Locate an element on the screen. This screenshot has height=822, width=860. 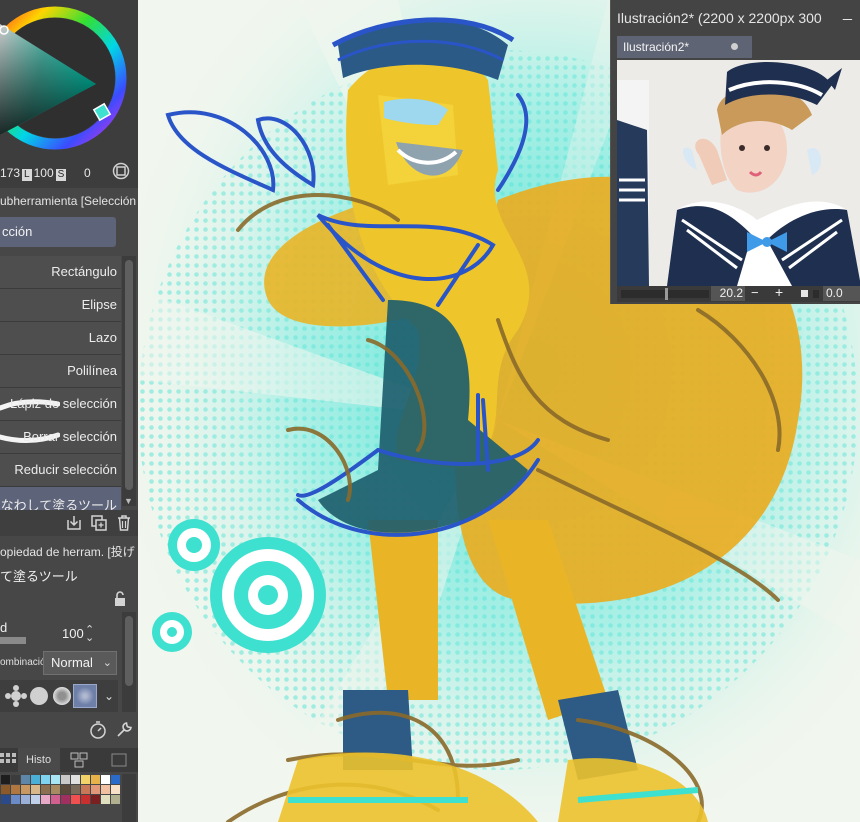
grid-tab-icon is located at coordinates (8, 760).